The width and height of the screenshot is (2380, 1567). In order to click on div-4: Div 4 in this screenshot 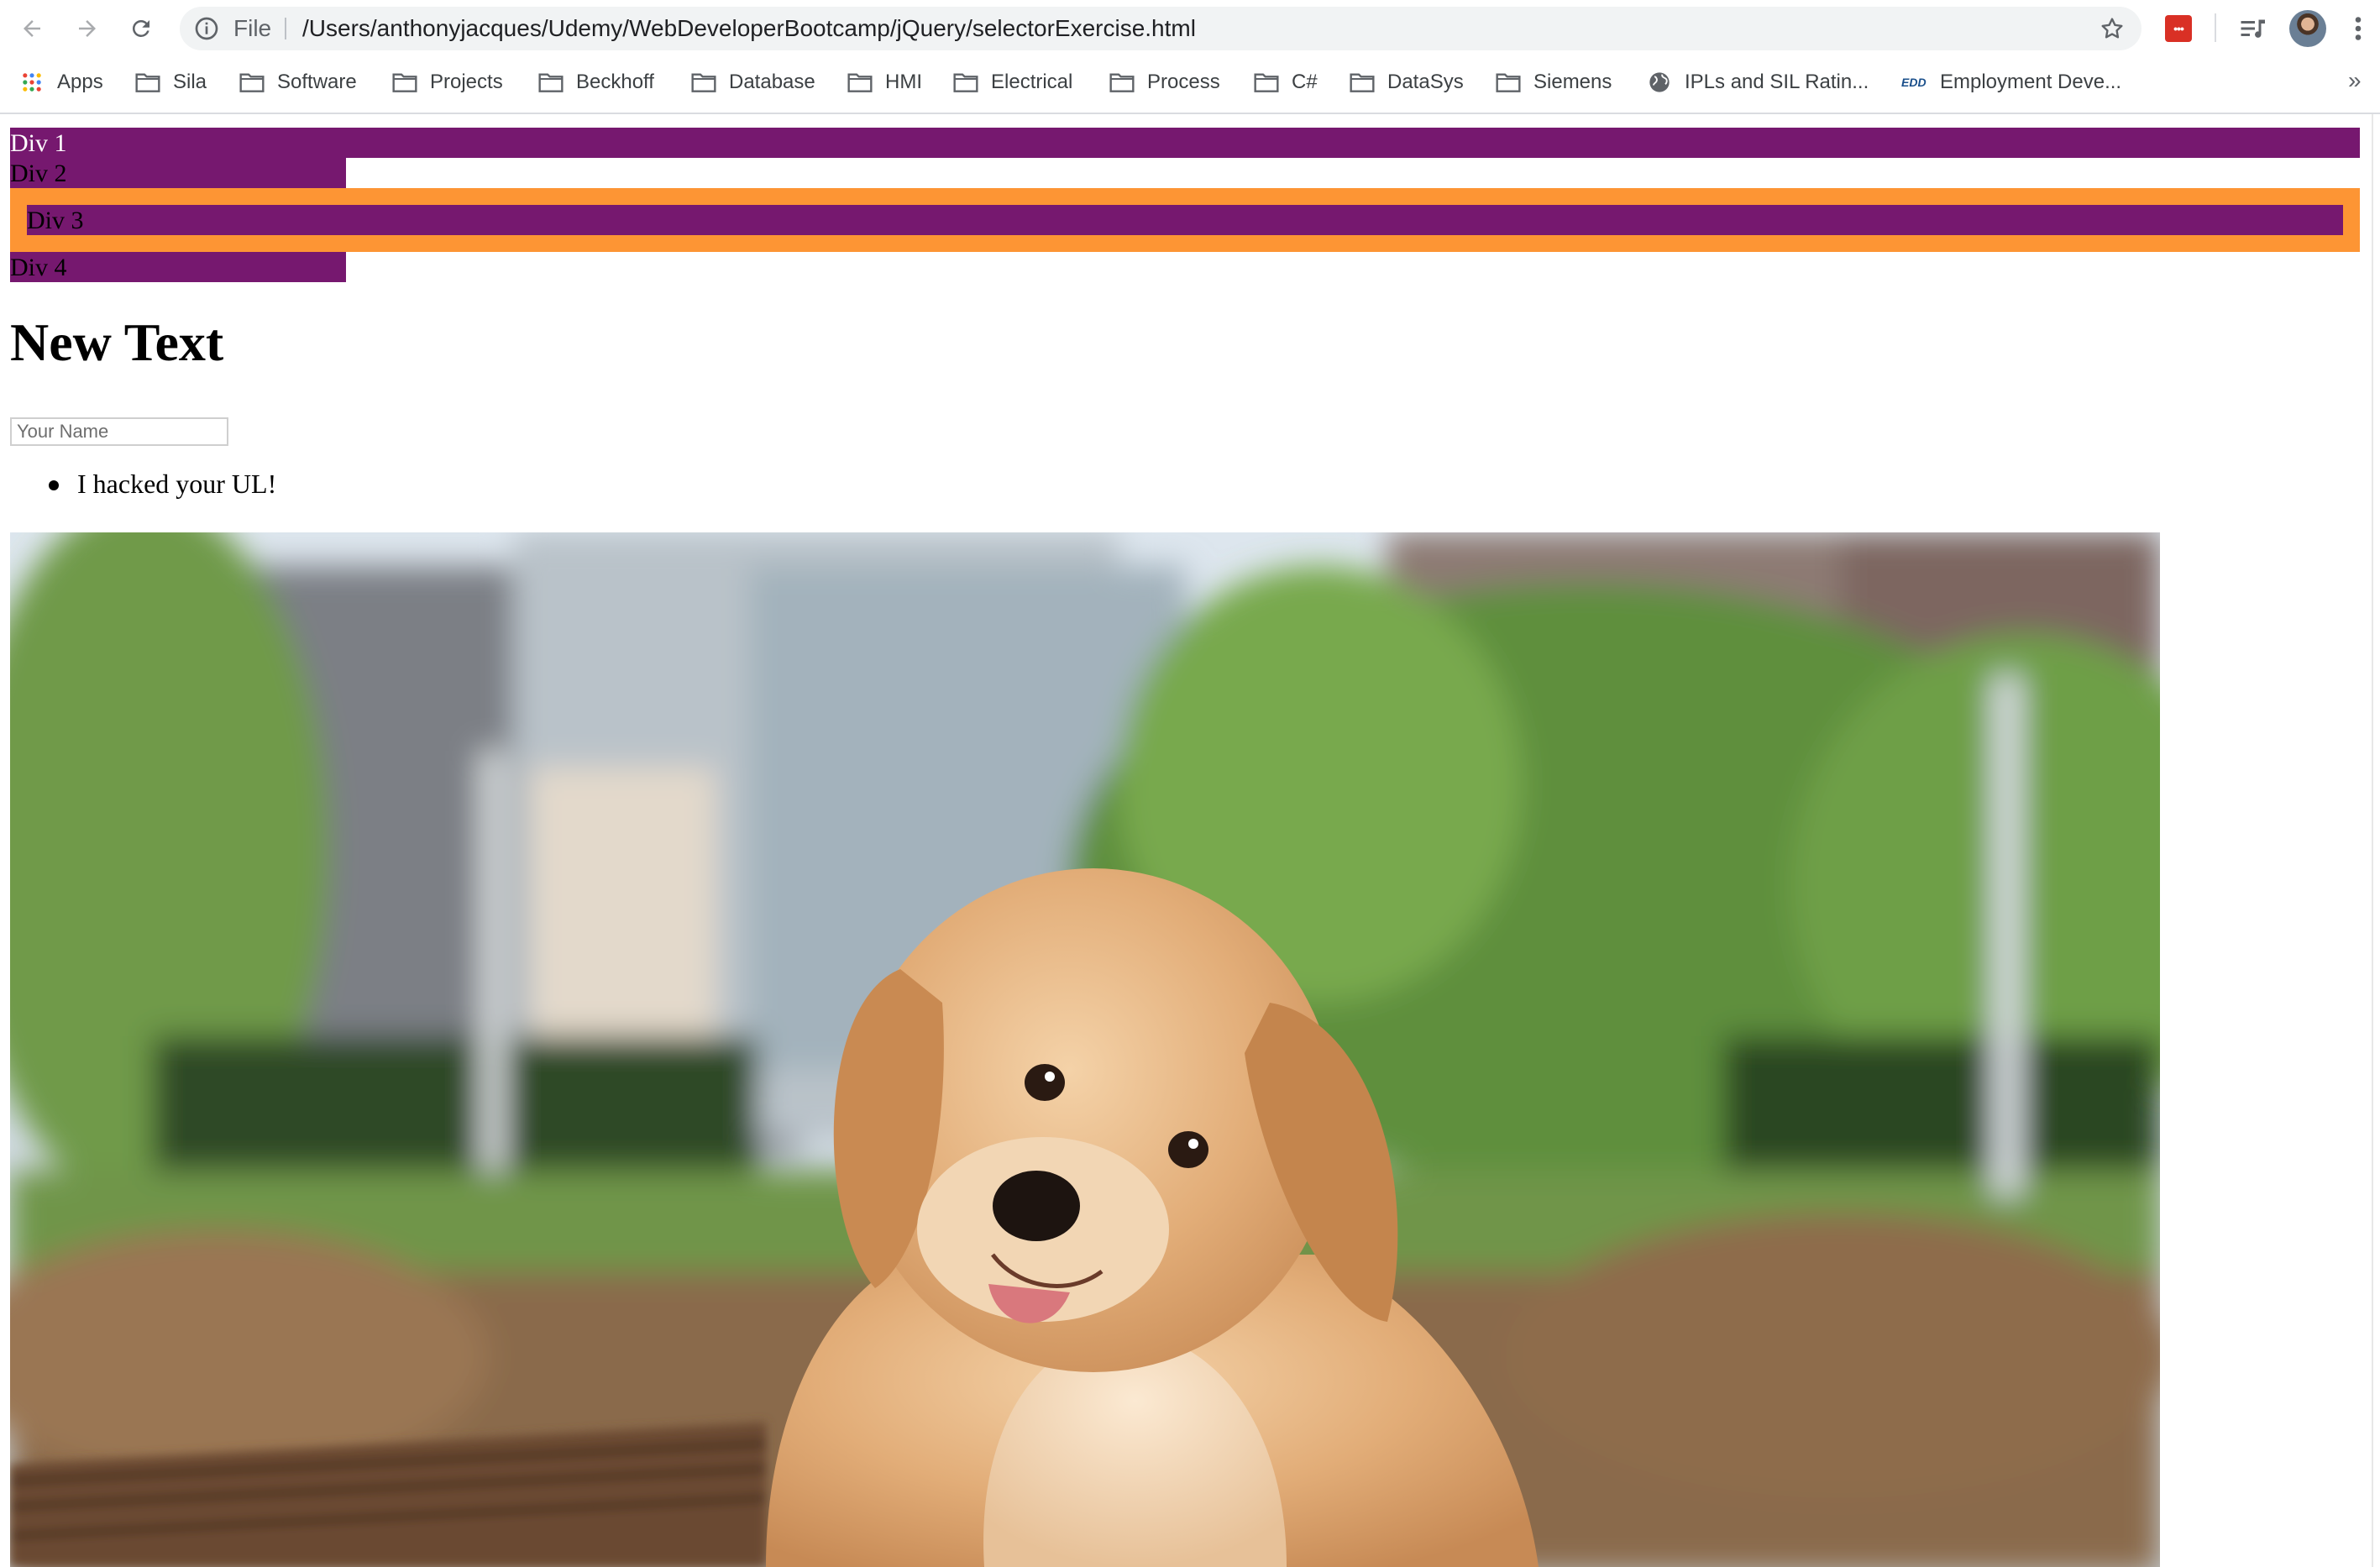, I will do `click(178, 267)`.